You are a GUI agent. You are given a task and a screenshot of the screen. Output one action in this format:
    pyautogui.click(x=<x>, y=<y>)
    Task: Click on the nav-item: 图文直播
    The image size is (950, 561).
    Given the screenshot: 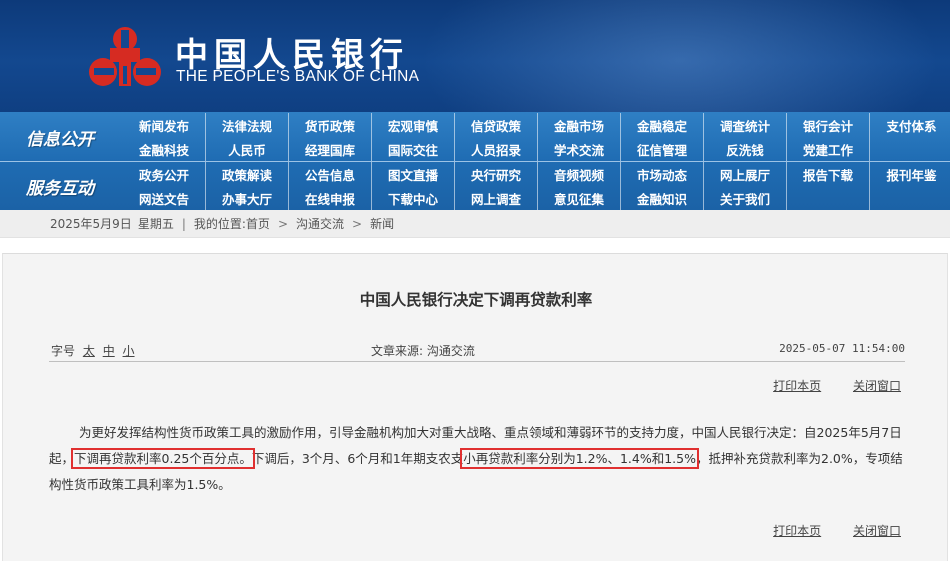 What is the action you would take?
    pyautogui.click(x=413, y=174)
    